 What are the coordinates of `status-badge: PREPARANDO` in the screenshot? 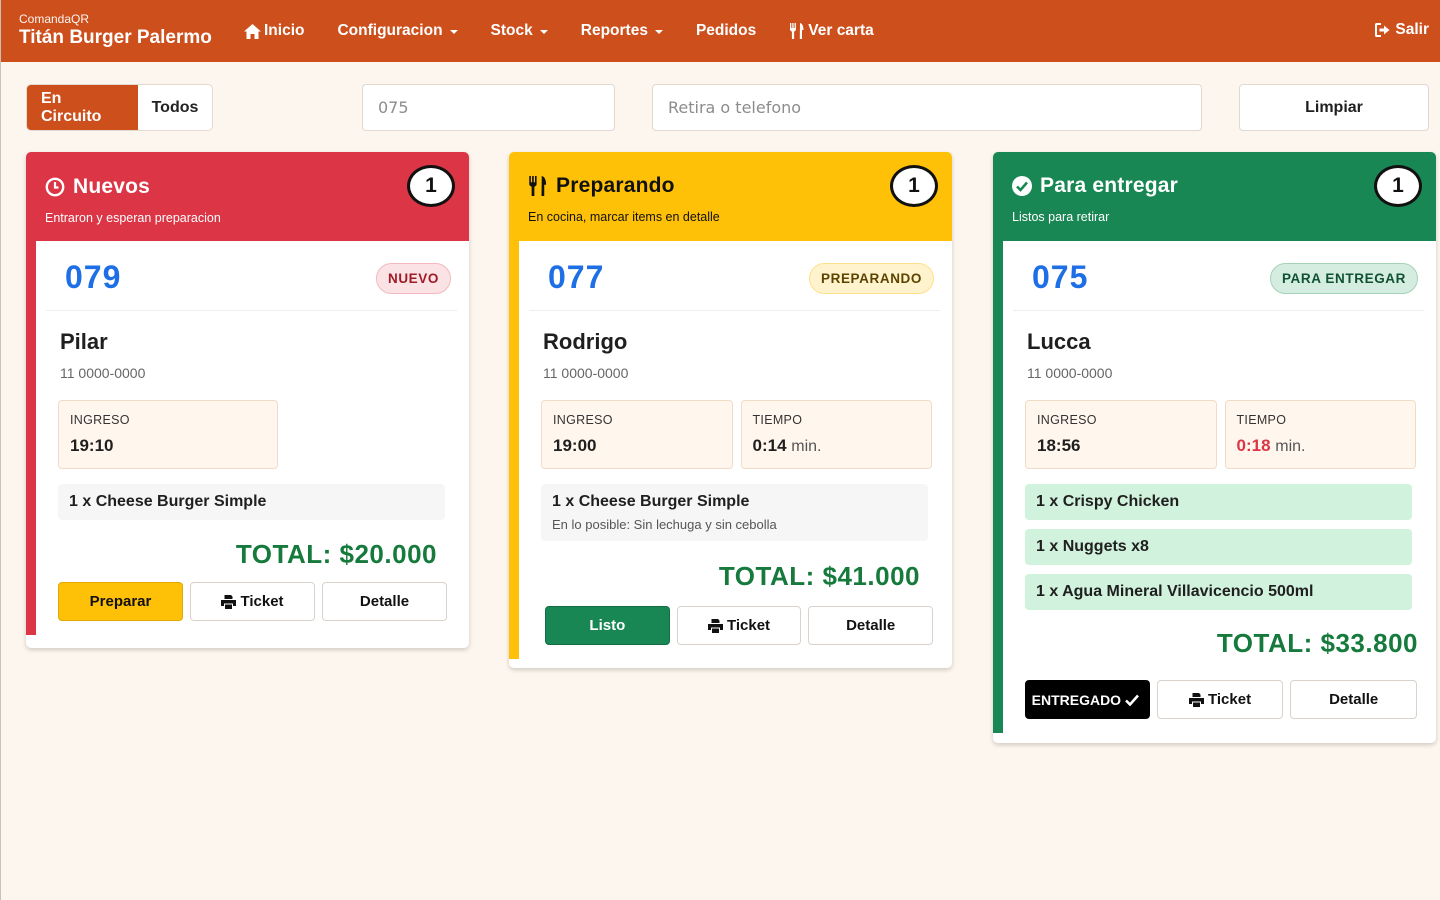 It's located at (871, 278).